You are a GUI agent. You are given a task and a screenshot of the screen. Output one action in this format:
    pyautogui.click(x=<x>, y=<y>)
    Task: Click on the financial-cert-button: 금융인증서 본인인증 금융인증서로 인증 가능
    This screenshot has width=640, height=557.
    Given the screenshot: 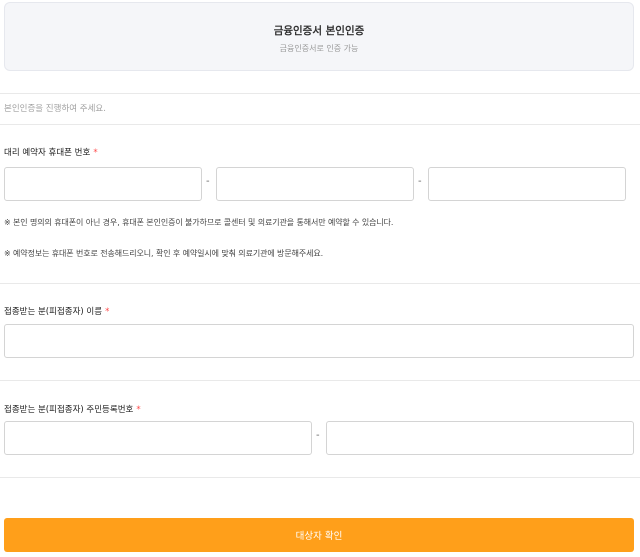 What is the action you would take?
    pyautogui.click(x=319, y=36)
    